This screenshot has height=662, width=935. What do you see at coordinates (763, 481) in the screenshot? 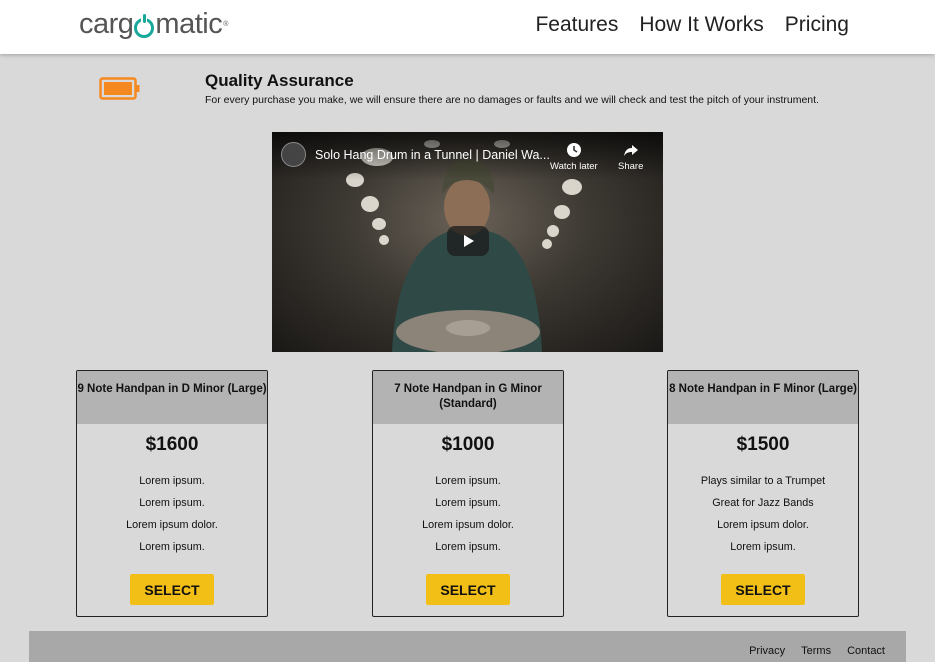
I see `plan-feature: Plays similar to a Trumpet` at bounding box center [763, 481].